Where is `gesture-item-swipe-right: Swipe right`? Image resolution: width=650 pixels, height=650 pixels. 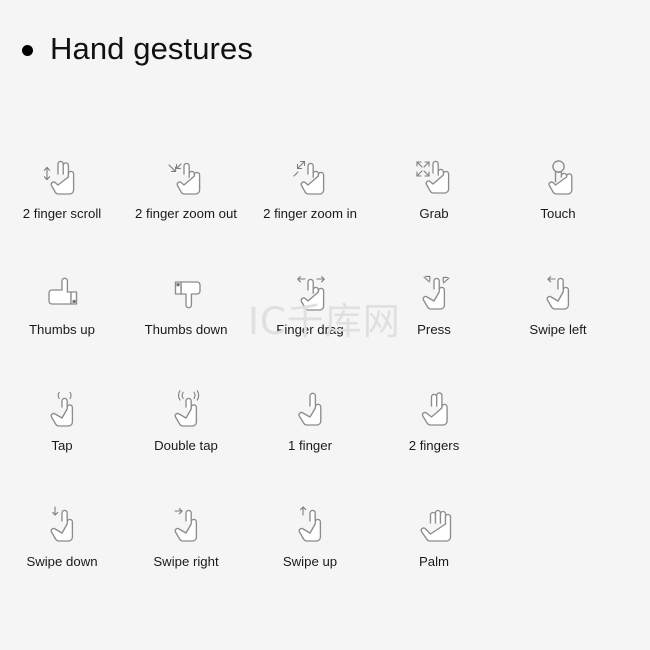
gesture-item-swipe-right: Swipe right is located at coordinates (186, 556).